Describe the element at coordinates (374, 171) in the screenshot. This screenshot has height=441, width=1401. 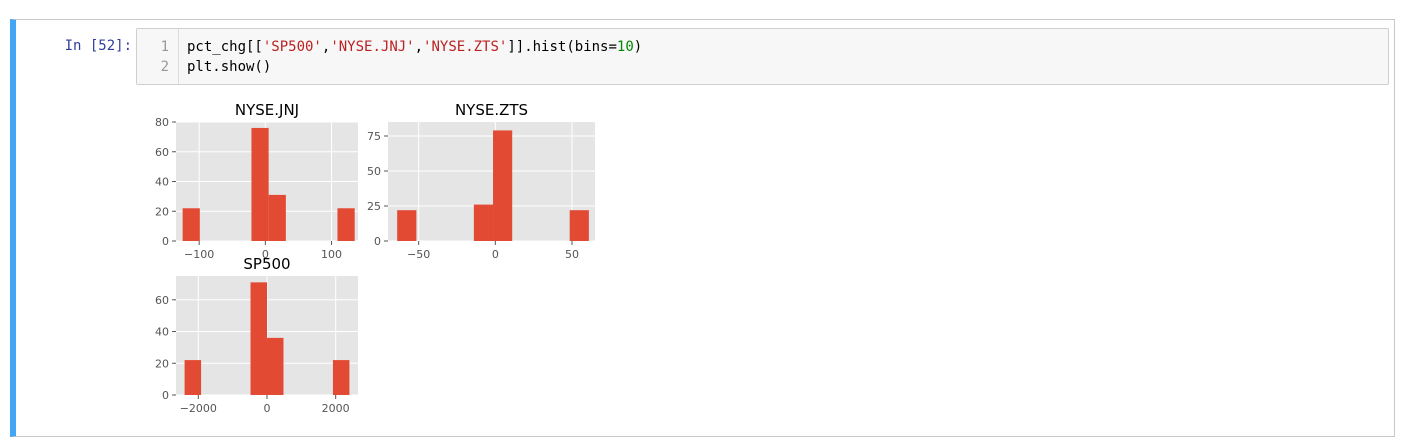
I see `y-tick-label: 50` at that location.